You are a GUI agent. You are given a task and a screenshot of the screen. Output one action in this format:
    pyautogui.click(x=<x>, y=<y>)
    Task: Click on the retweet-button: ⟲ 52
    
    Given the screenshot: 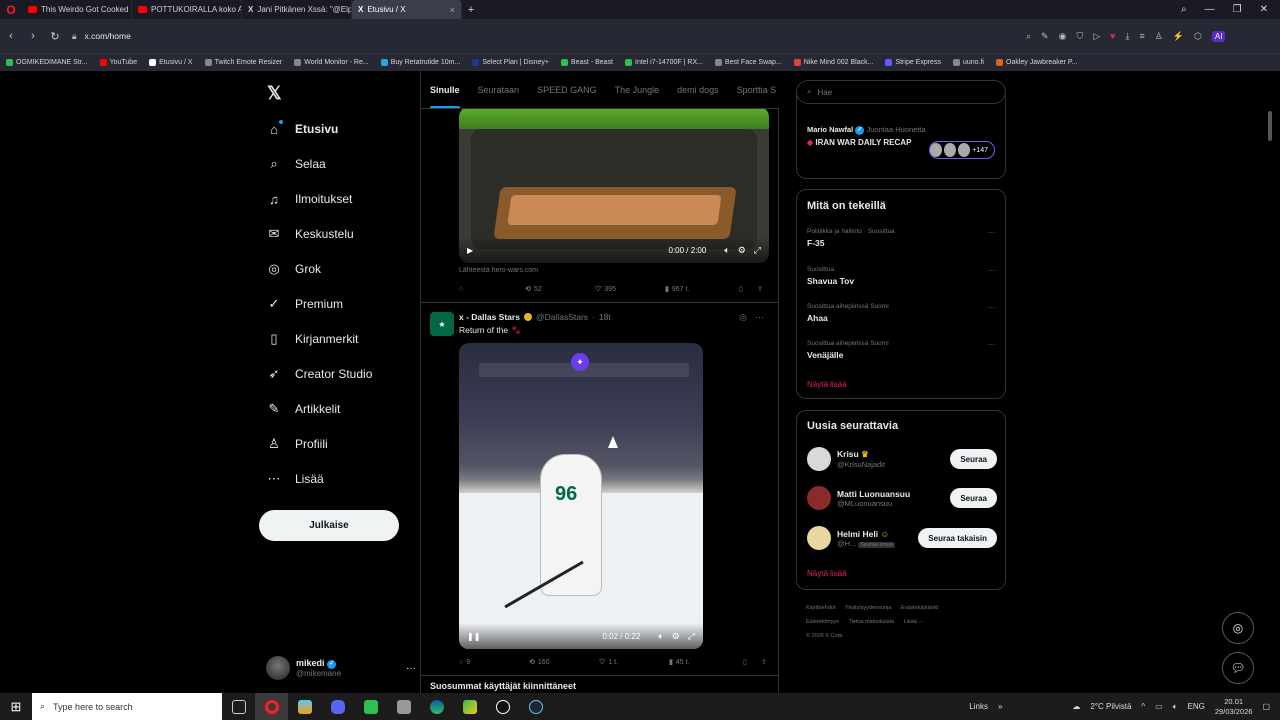 What is the action you would take?
    pyautogui.click(x=560, y=289)
    